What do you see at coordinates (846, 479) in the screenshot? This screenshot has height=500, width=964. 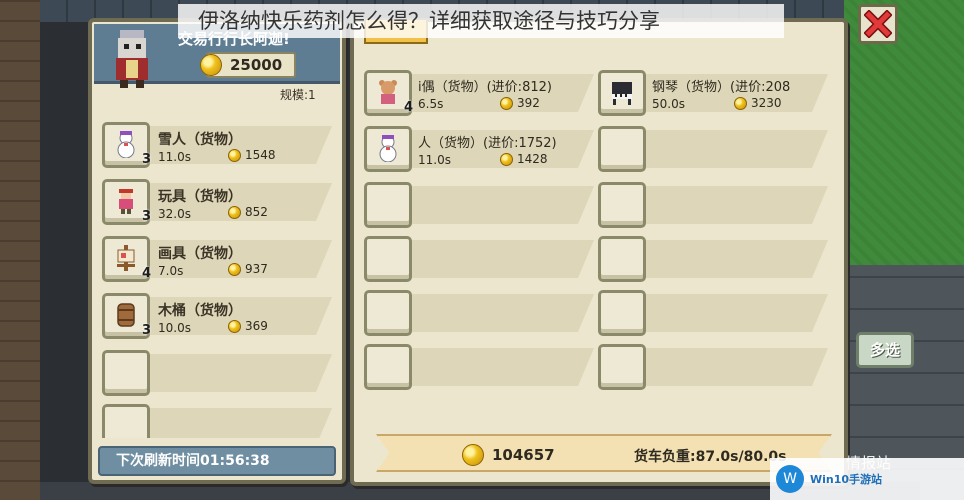 I see `site-watermark-text: Win10手游站` at bounding box center [846, 479].